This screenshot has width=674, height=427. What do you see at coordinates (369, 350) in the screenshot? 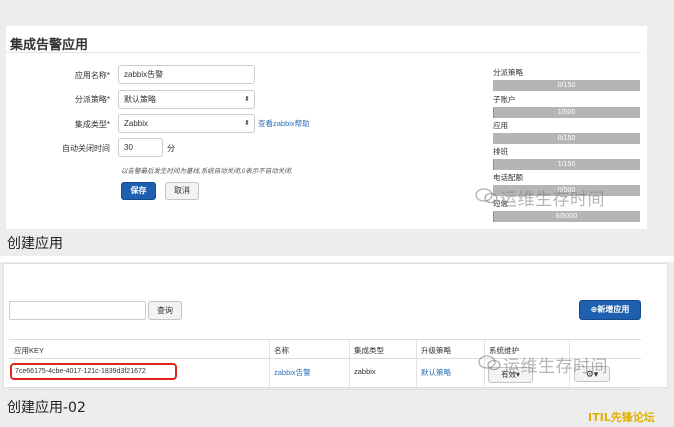
I see `column-header: 集成类型` at bounding box center [369, 350].